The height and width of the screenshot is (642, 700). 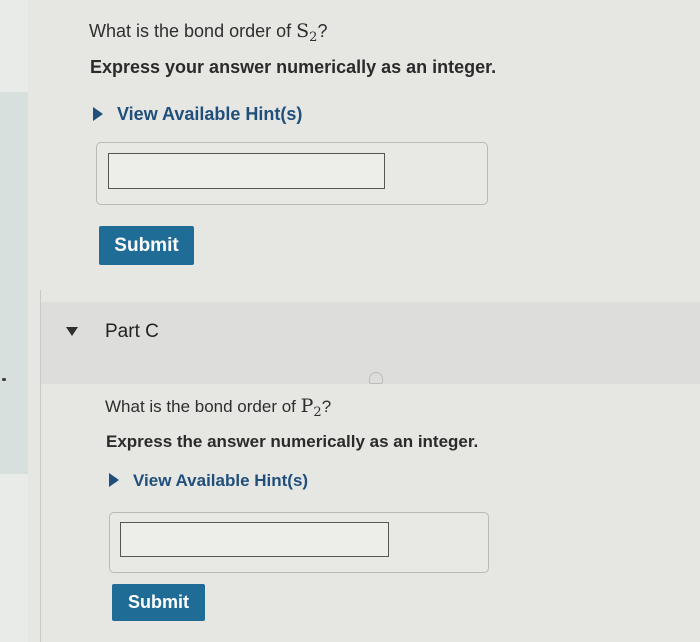 I want to click on part-b-formula: S2, so click(x=306, y=32).